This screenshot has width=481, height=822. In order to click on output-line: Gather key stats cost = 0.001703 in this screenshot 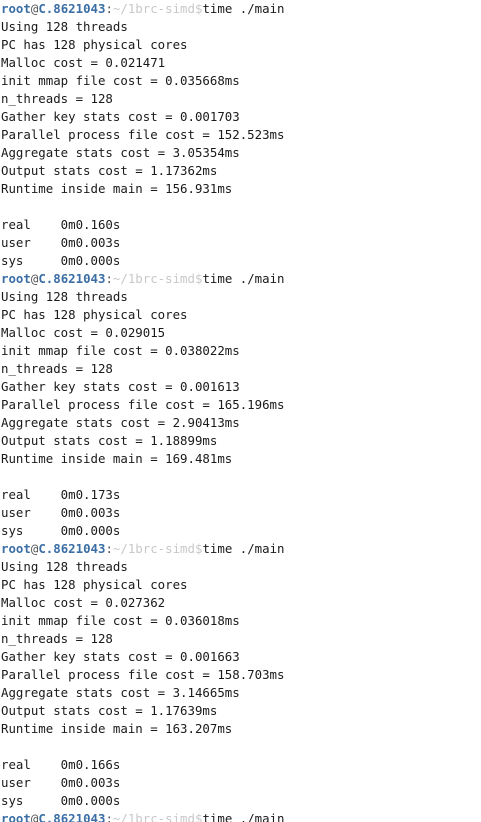, I will do `click(120, 116)`.